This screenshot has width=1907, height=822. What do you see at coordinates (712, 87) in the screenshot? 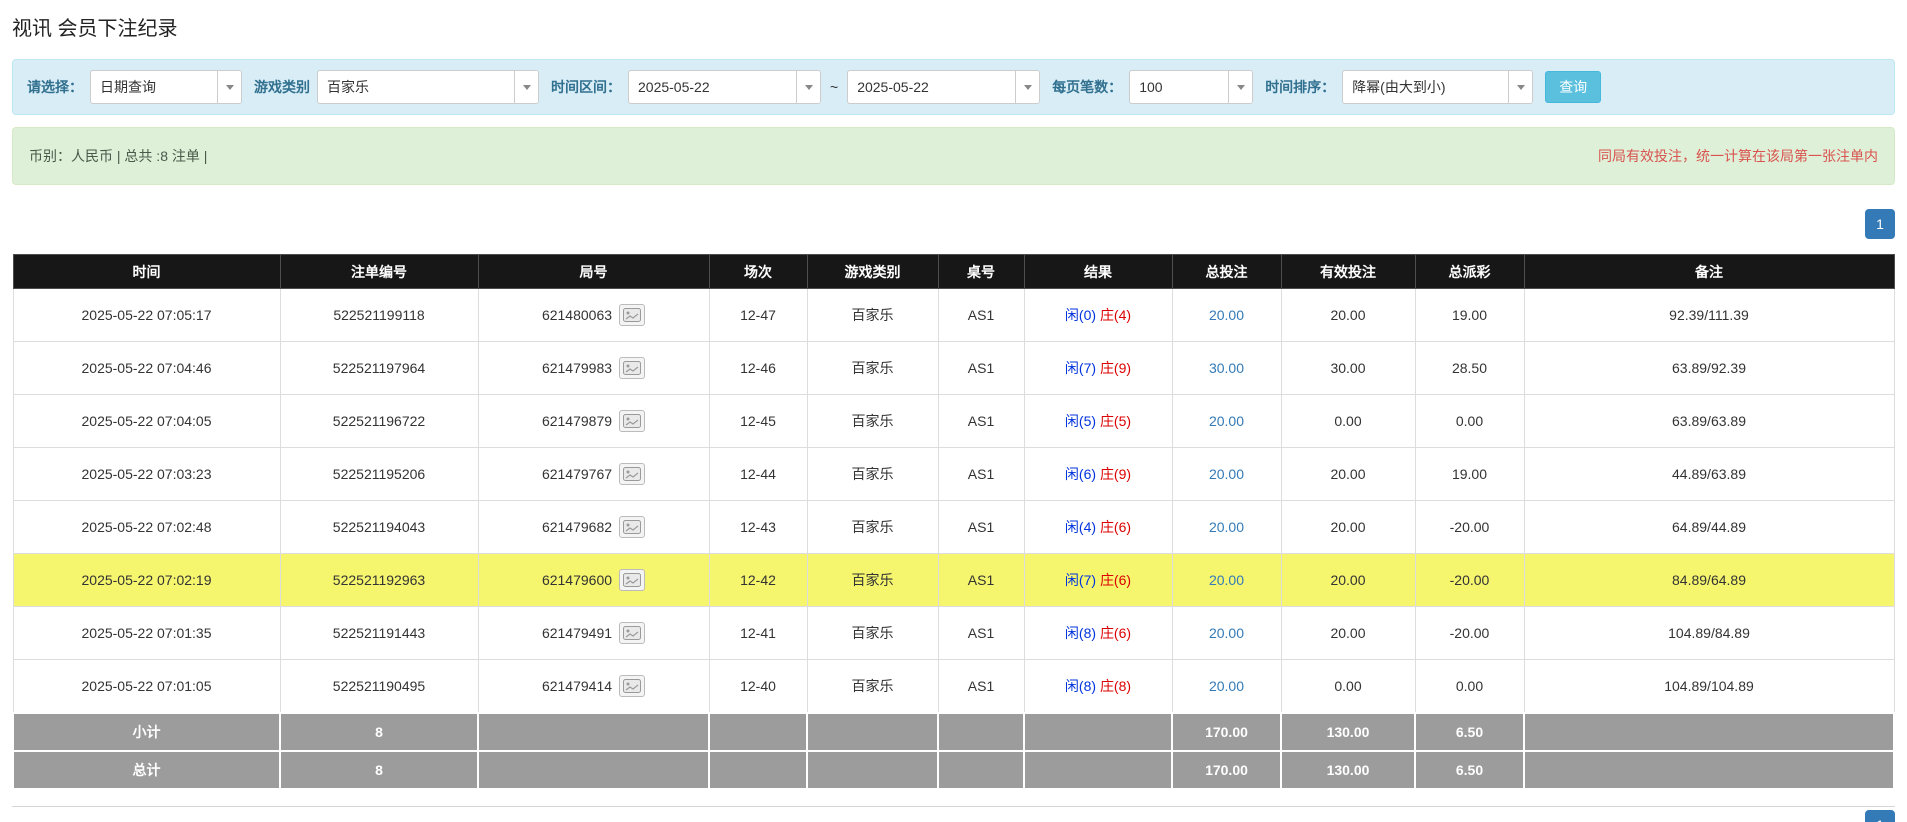
I see `date-from-input` at bounding box center [712, 87].